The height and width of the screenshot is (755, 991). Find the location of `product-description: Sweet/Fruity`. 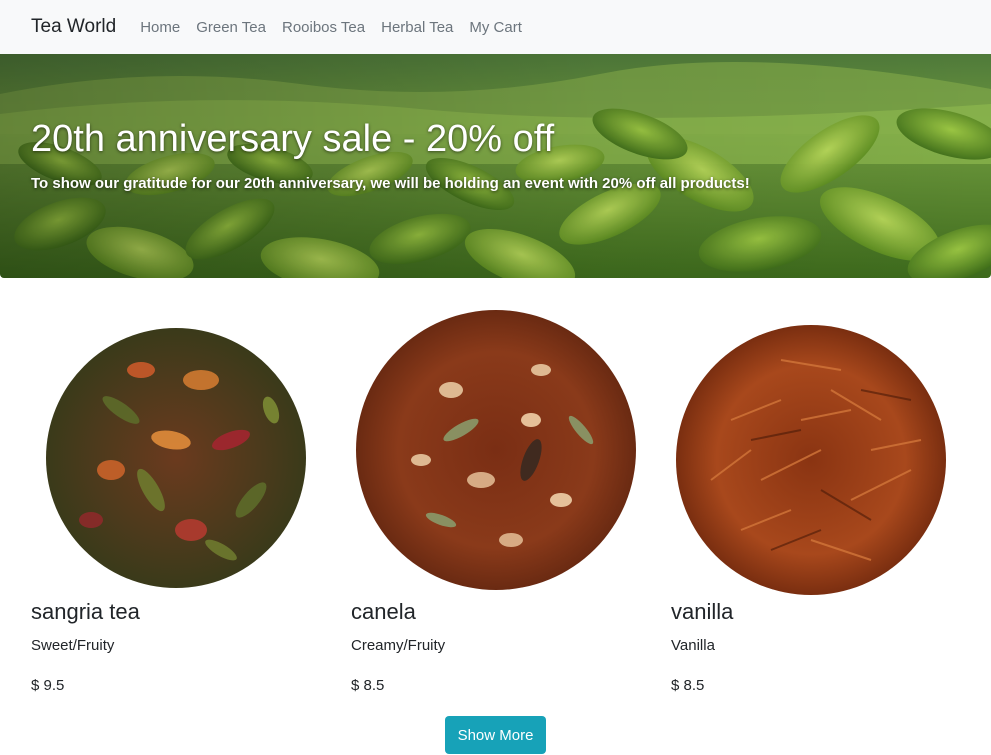

product-description: Sweet/Fruity is located at coordinates (73, 645).